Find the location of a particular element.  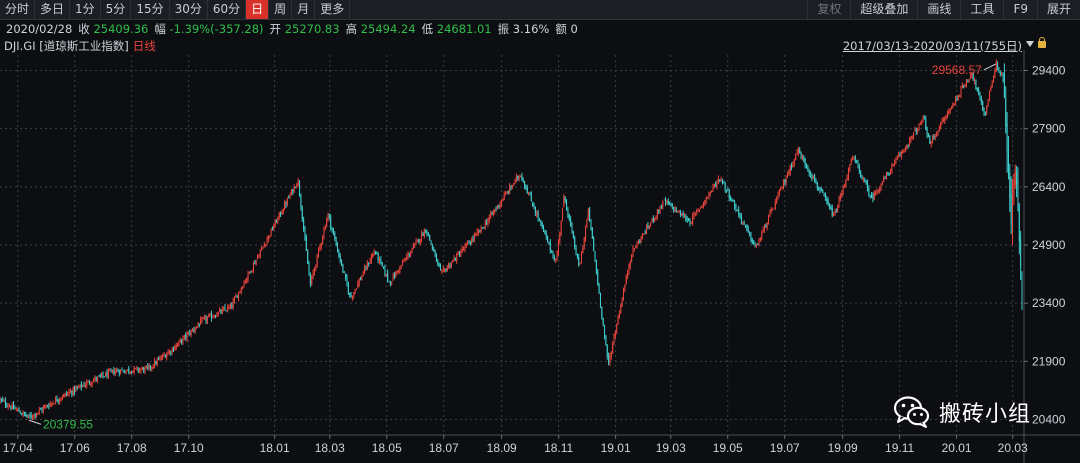

tab-period-1: 多日 is located at coordinates (53, 9).